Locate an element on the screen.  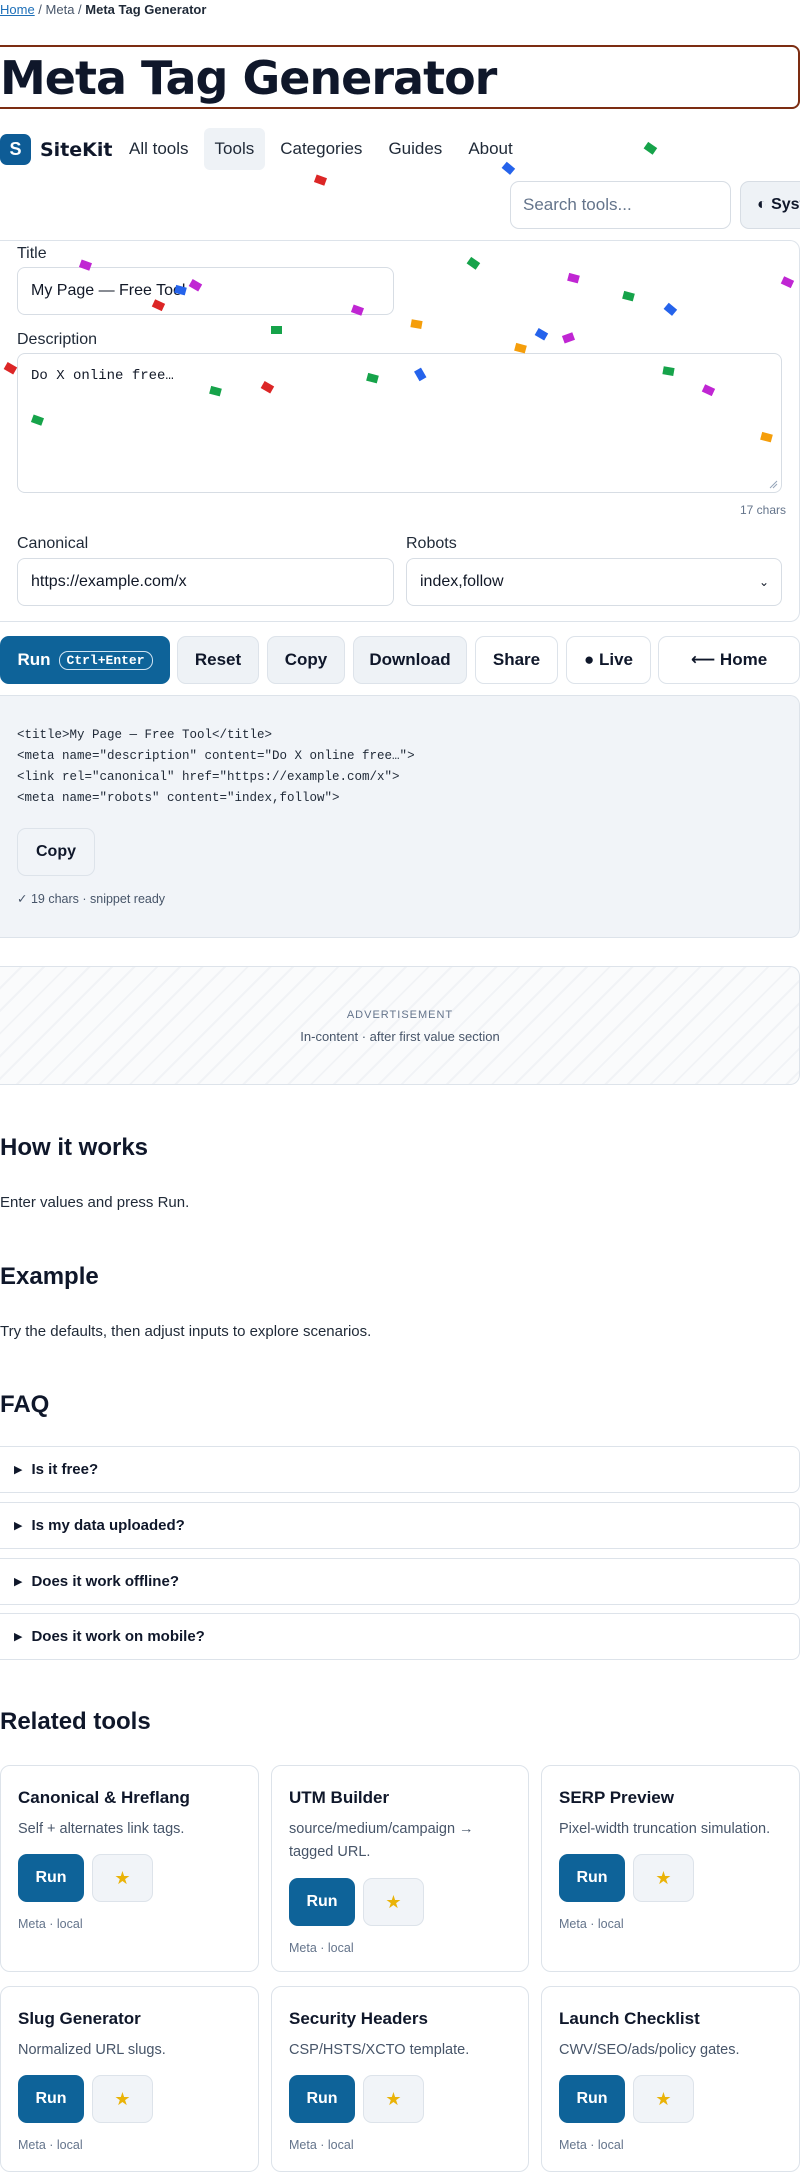
run-button-label: Run is located at coordinates (34, 659).